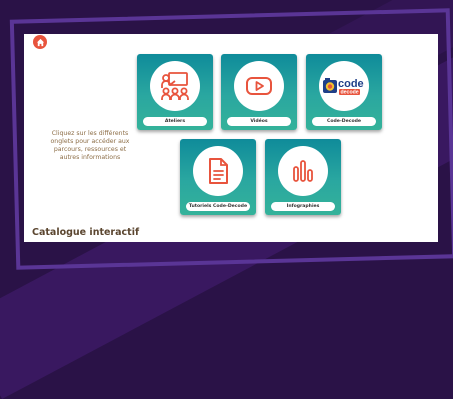  I want to click on tile-label: Vidéos, so click(259, 121).